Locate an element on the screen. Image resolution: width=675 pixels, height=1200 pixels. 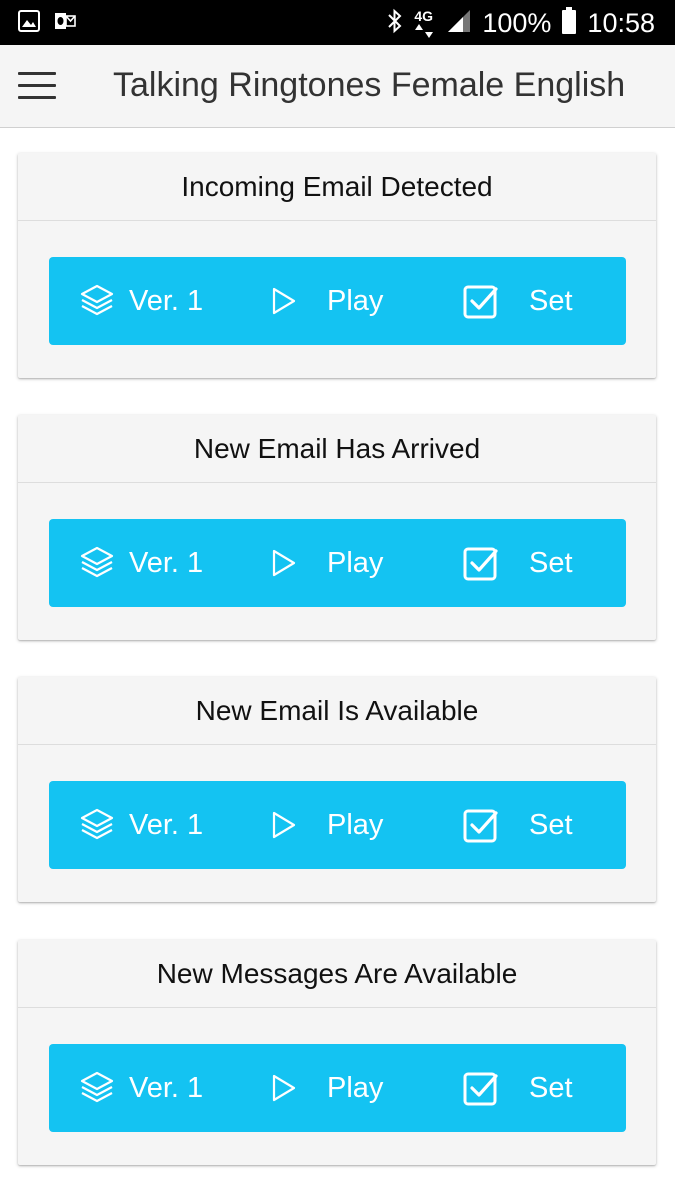
ringtone-title: Incoming Email Detected is located at coordinates (337, 187).